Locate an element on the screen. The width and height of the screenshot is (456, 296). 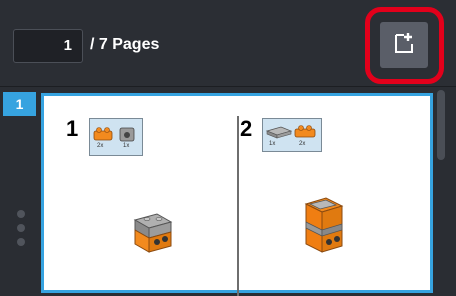
drag-handle-icon is located at coordinates (21, 232).